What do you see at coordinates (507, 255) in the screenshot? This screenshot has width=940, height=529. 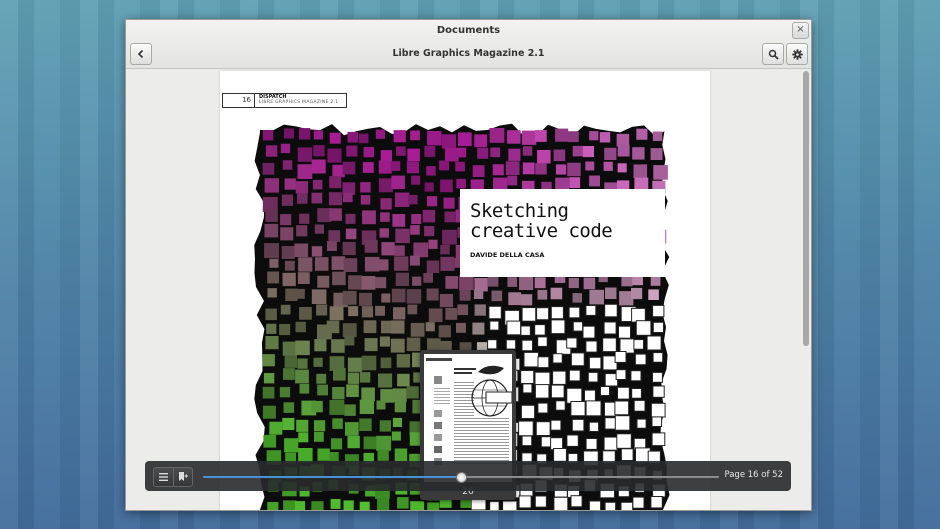 I see `article-author: DAVIDE DELLA CASA` at bounding box center [507, 255].